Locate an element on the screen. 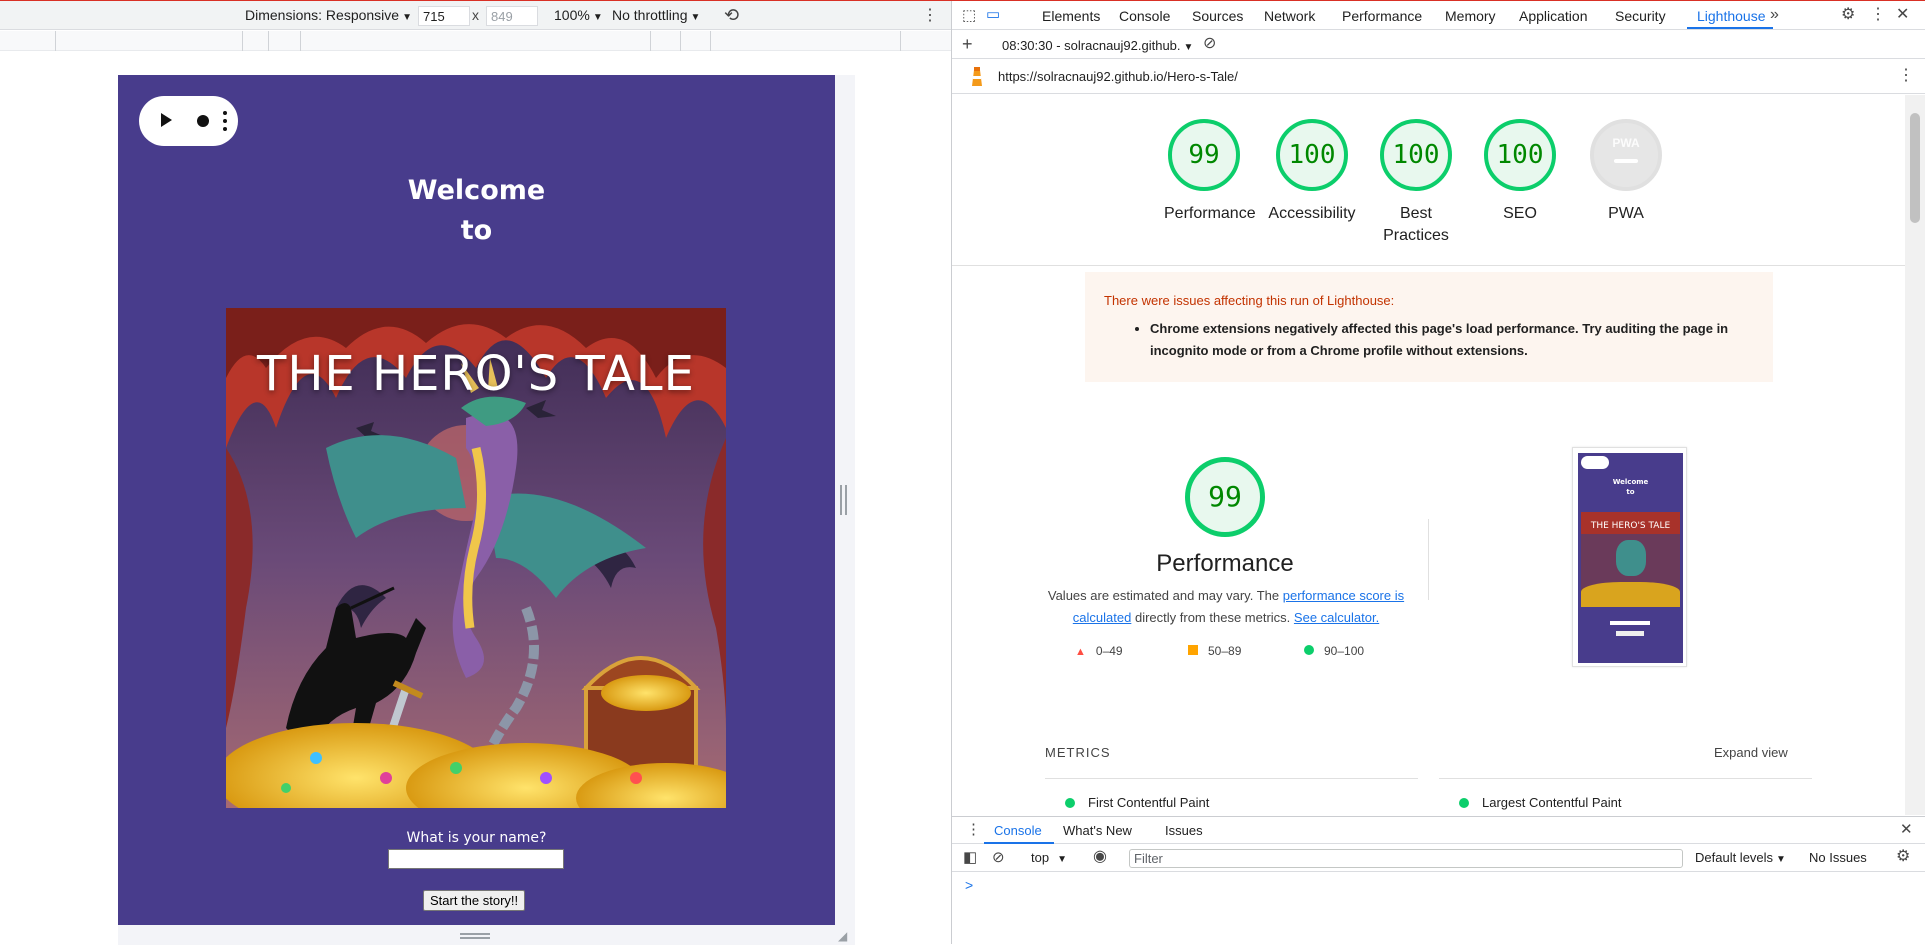 This screenshot has width=1925, height=945. play-icon is located at coordinates (166, 120).